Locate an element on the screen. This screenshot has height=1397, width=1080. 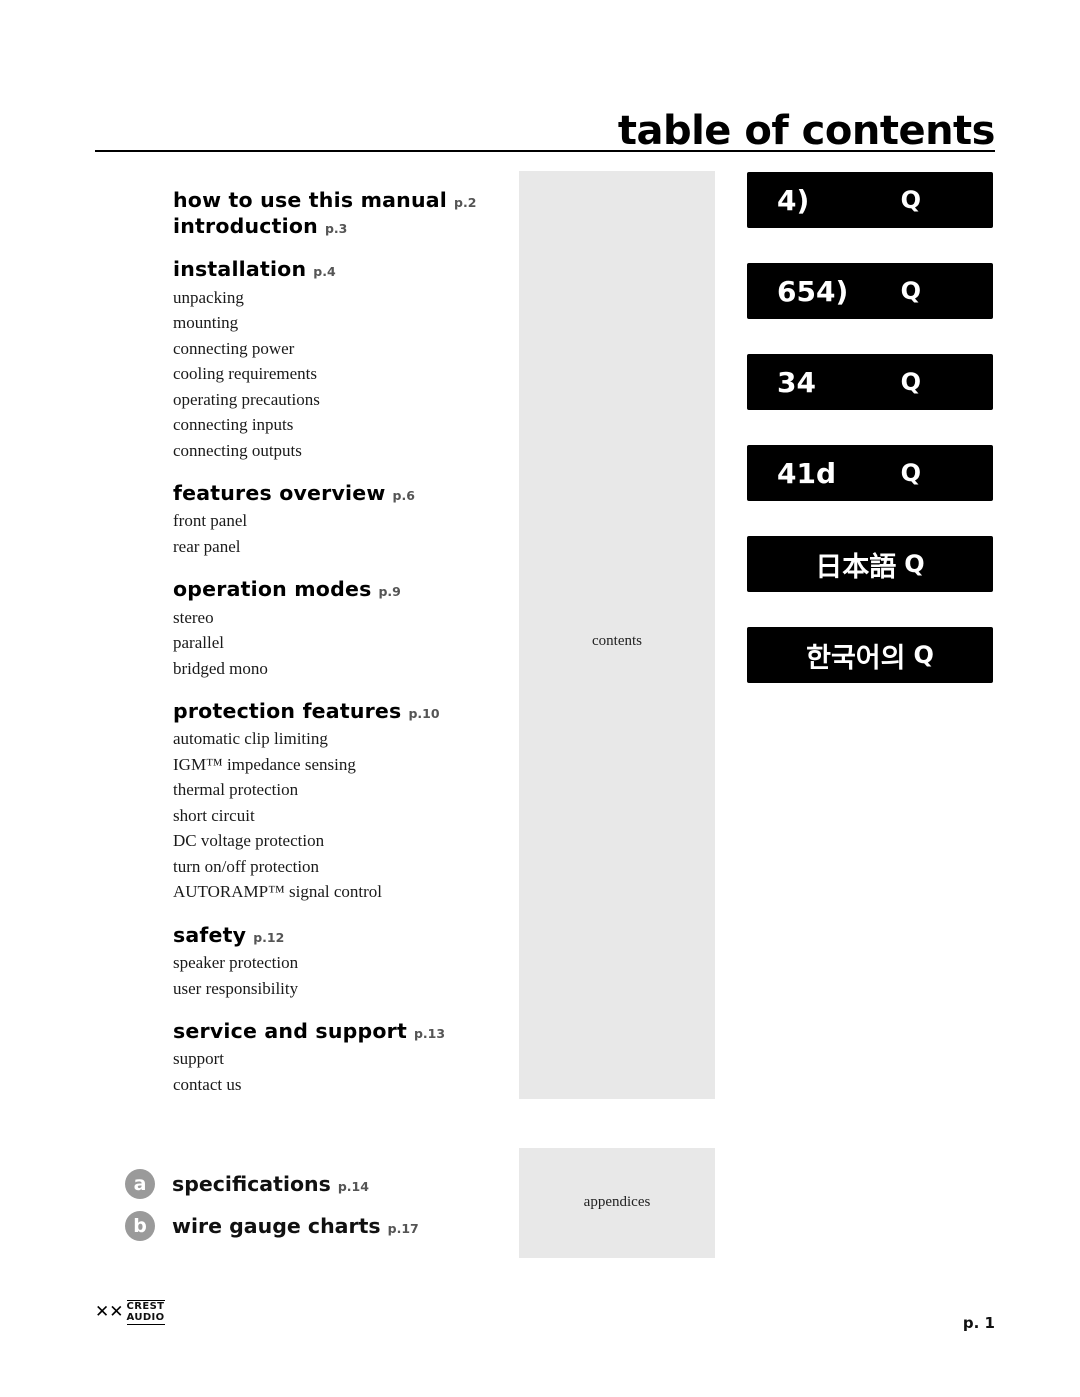
appendix-label-wrap: wire gauge charts p.17 is located at coordinates (295, 1226).